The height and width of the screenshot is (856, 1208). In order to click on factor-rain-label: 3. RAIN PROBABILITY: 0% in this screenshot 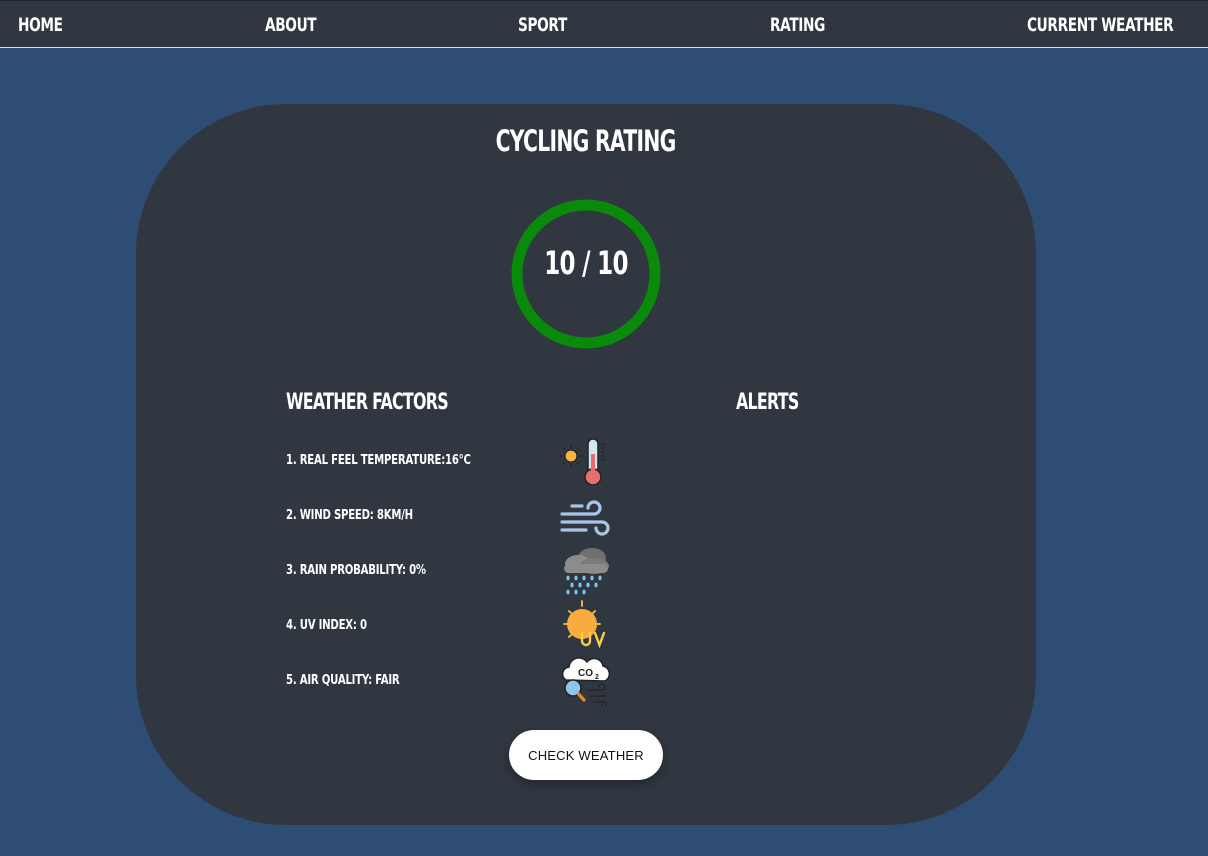, I will do `click(356, 570)`.